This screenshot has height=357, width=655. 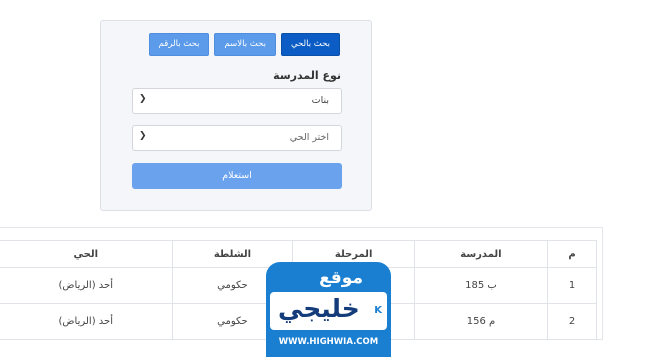 What do you see at coordinates (237, 101) in the screenshot?
I see `school-type-select: بنات ❯` at bounding box center [237, 101].